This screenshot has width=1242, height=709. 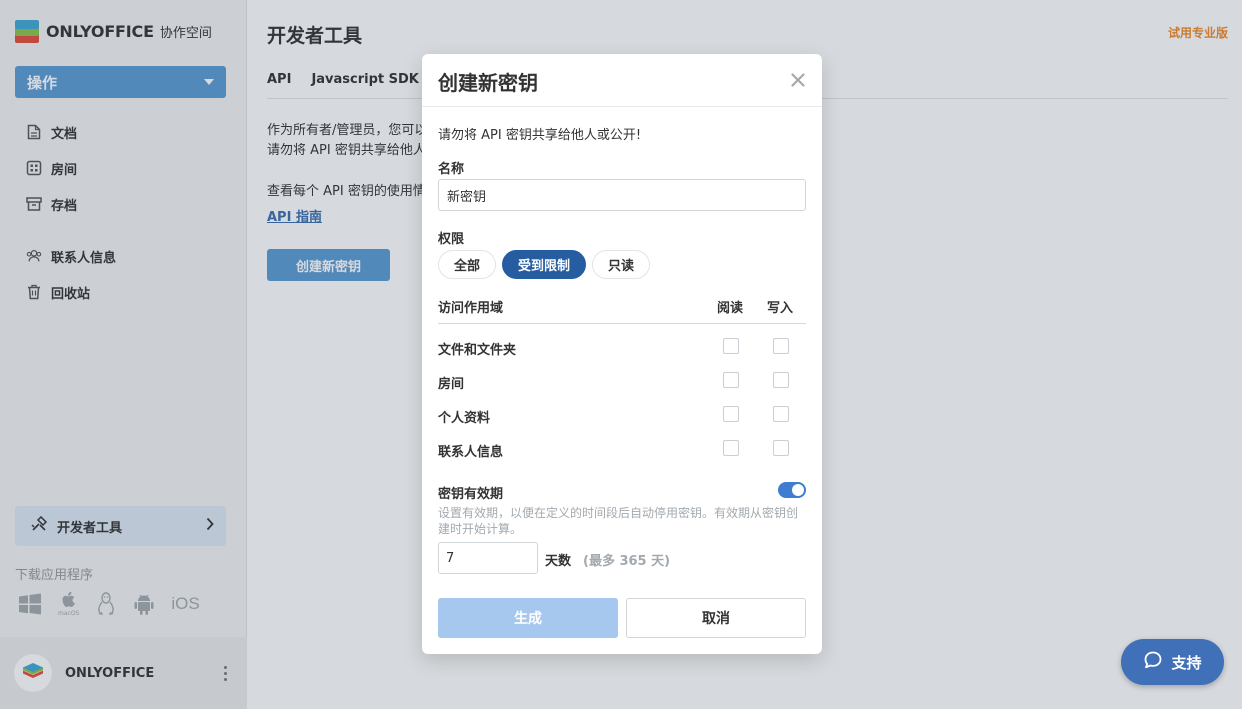 What do you see at coordinates (627, 561) in the screenshot?
I see `days-max-hint: (最多 365 天)` at bounding box center [627, 561].